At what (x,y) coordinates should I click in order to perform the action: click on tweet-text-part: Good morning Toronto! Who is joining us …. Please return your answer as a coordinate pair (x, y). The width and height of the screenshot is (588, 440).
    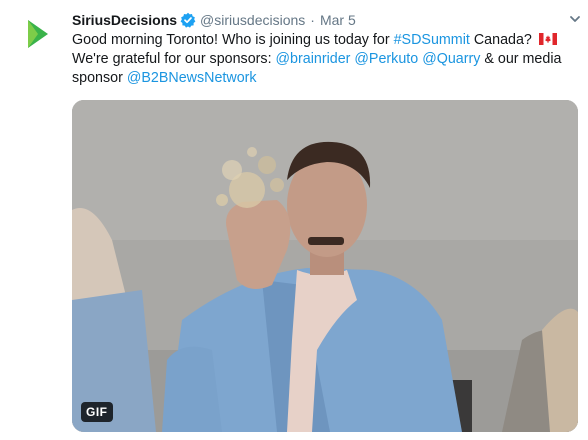
    Looking at the image, I should click on (233, 40).